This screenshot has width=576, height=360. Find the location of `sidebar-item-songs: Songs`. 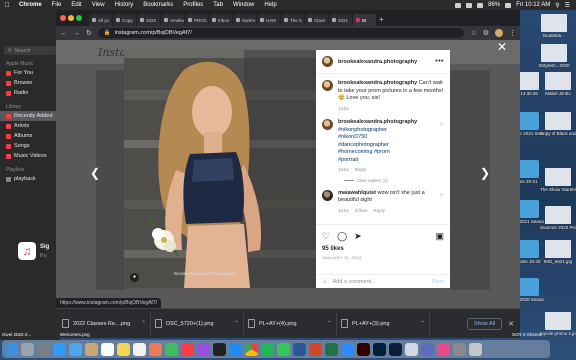

sidebar-item-songs: Songs is located at coordinates (30, 146).